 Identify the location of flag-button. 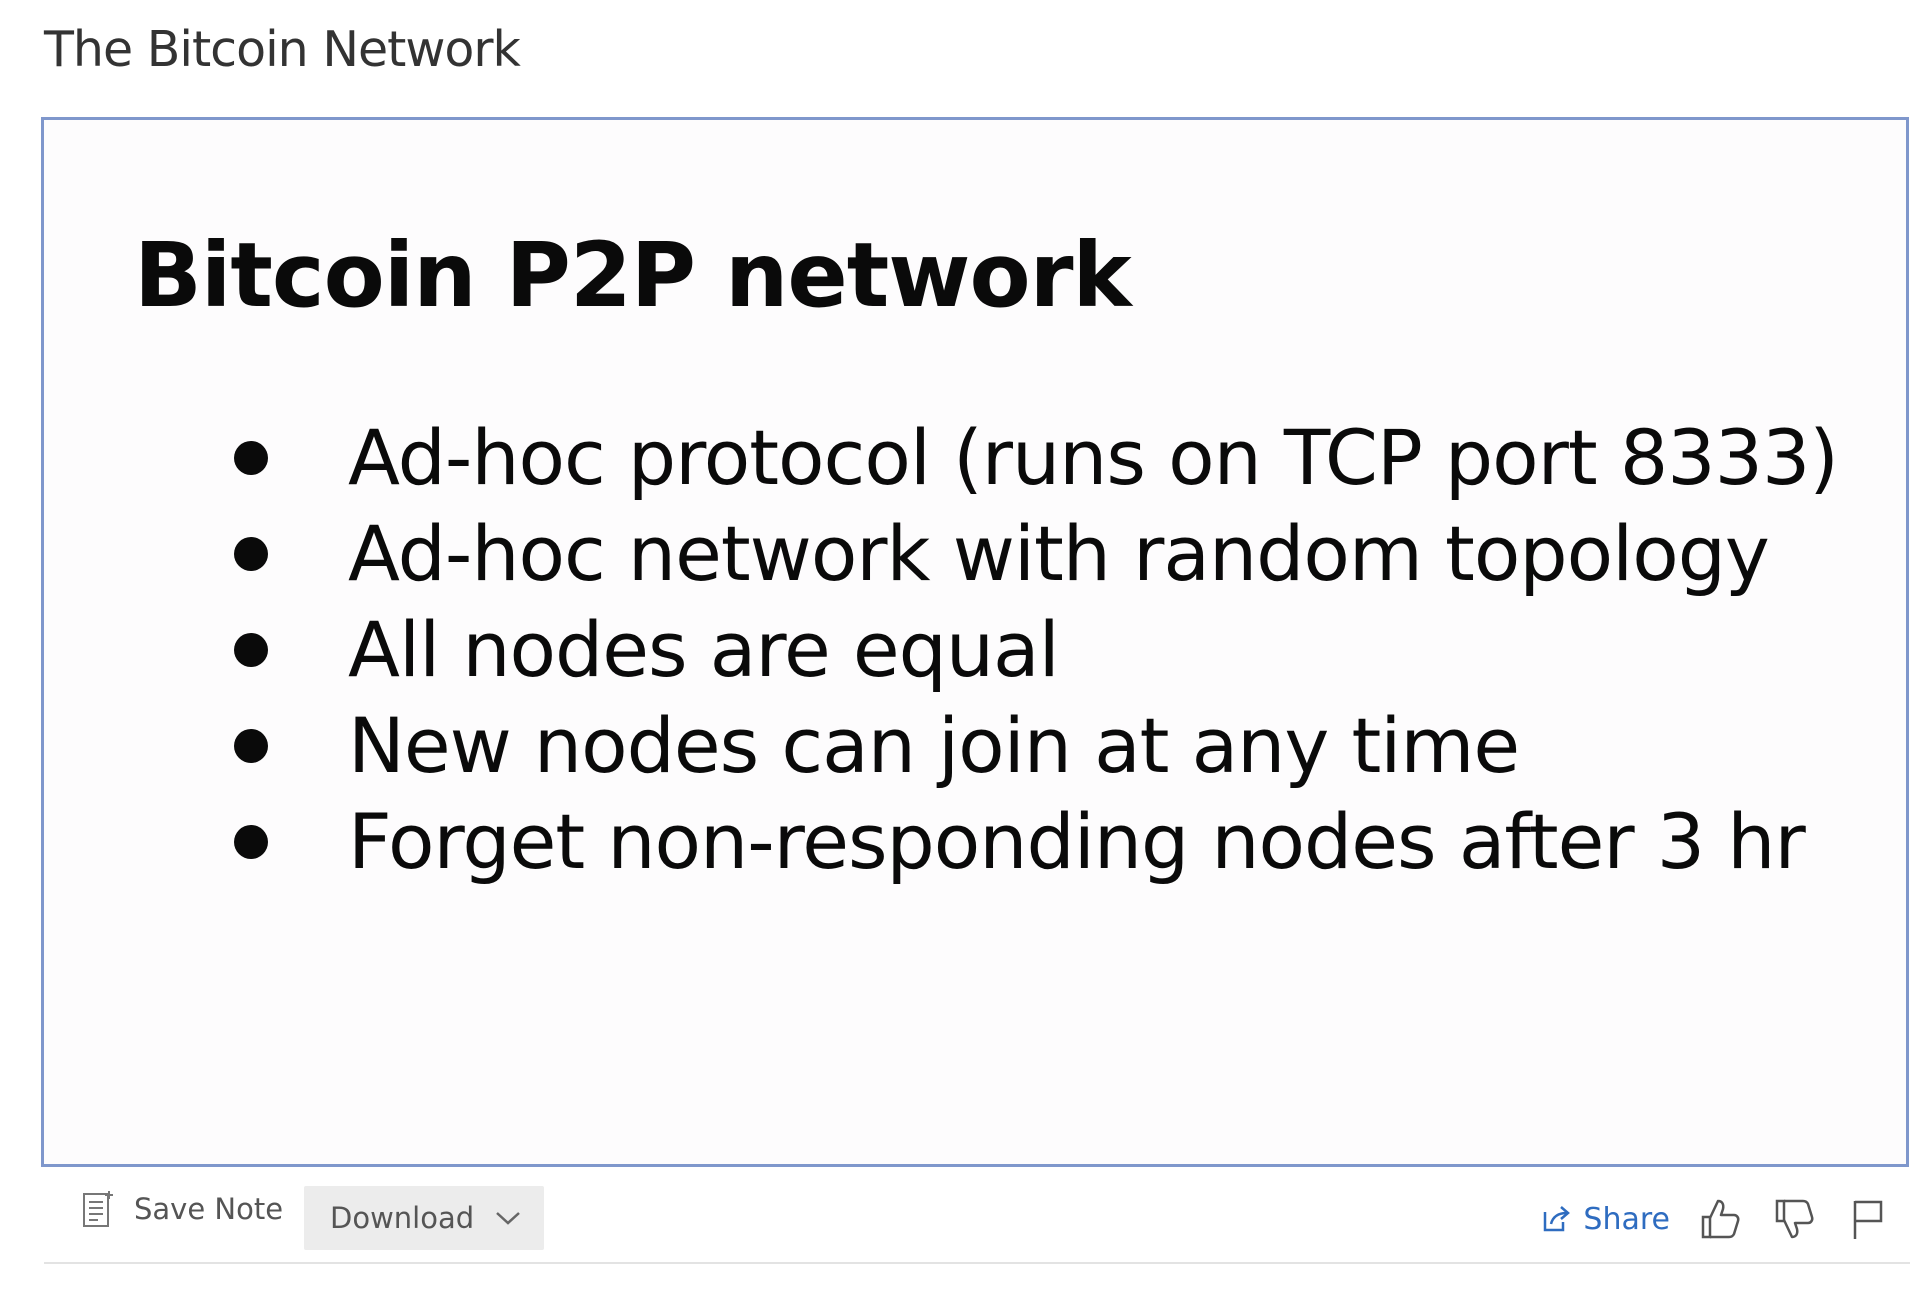
(1868, 1219).